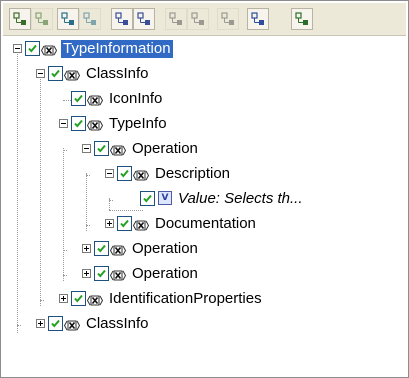  I want to click on tree-node: TypeInfo, so click(203, 125).